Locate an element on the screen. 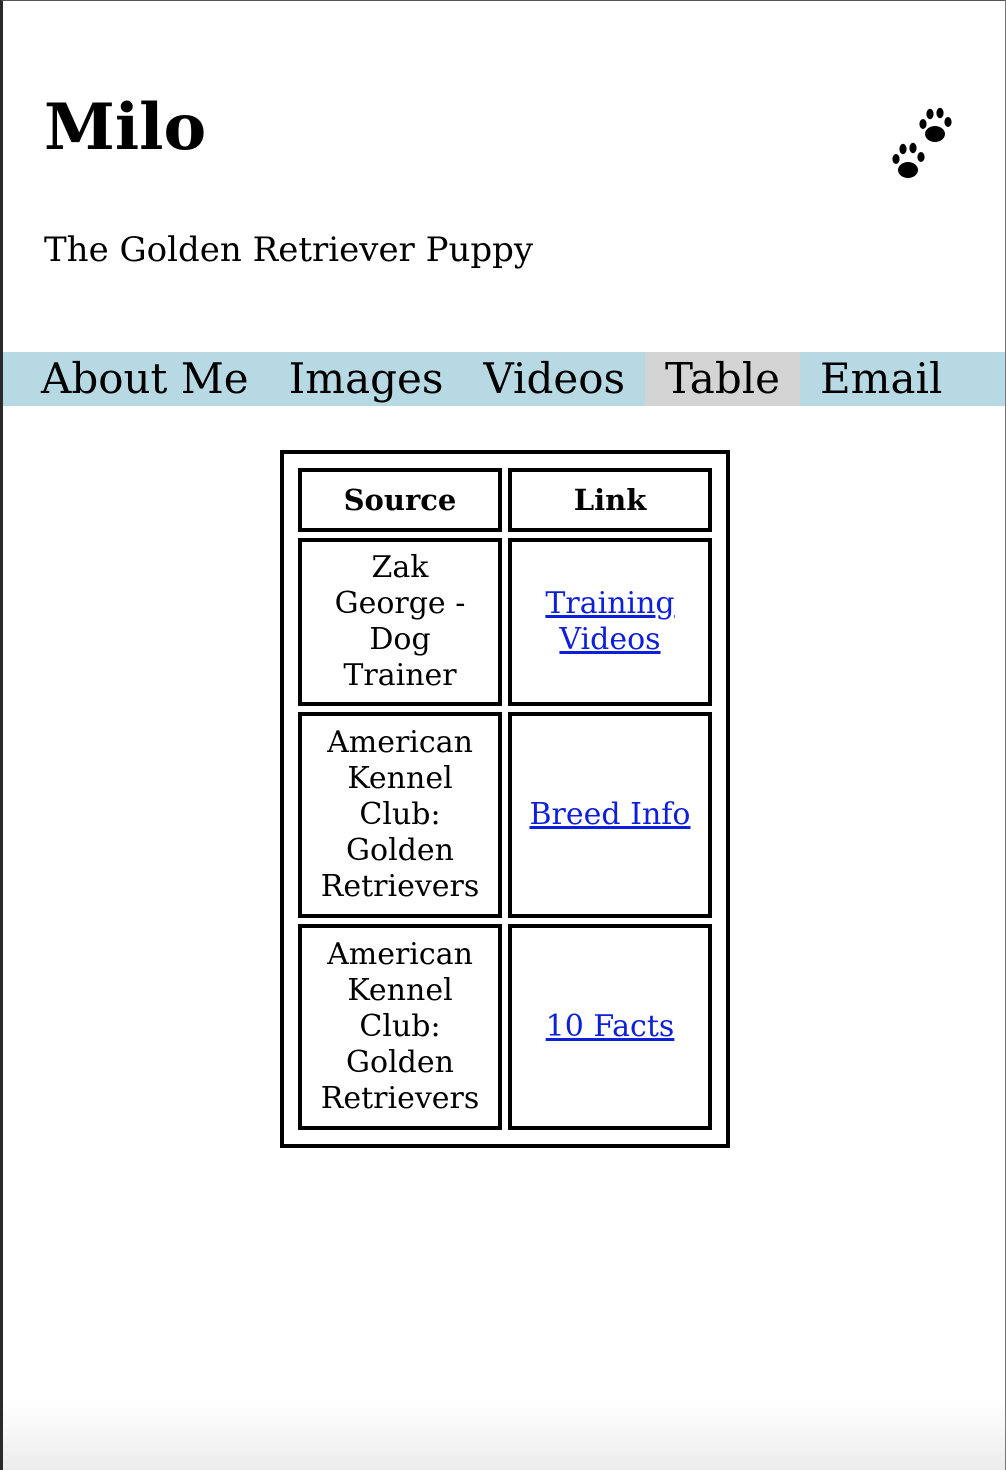 This screenshot has width=1006, height=1470. nav-item-table: Table is located at coordinates (722, 379).